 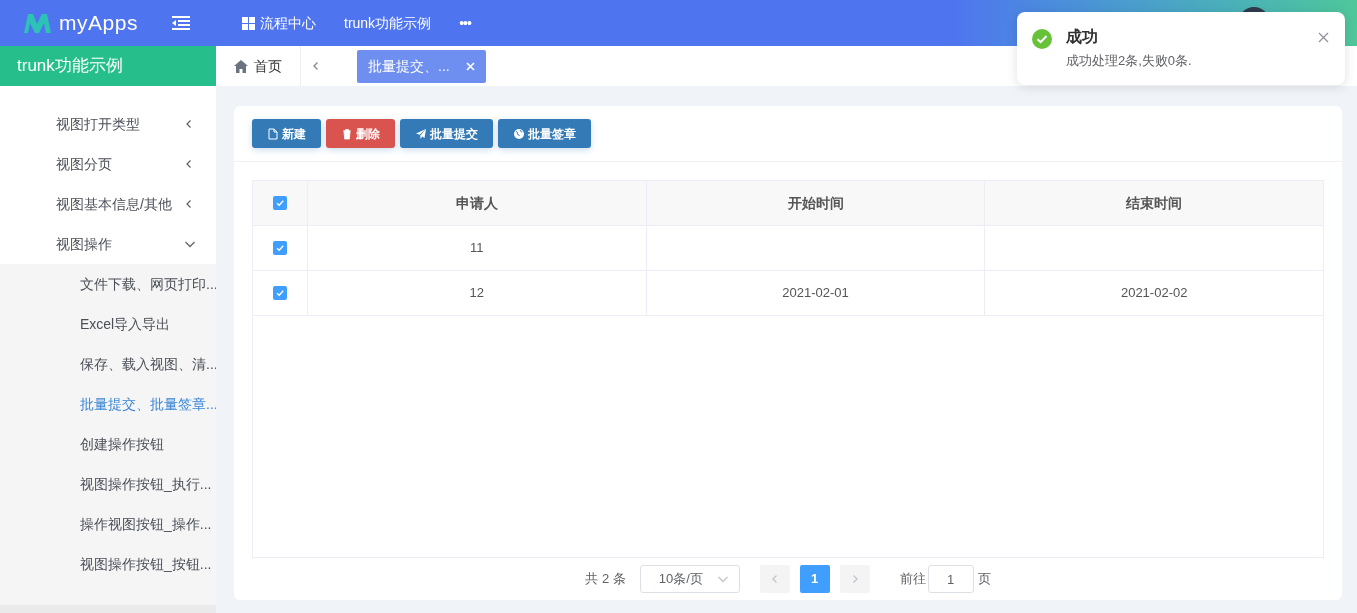 What do you see at coordinates (108, 204) in the screenshot?
I see `sidebar-menu-item: 视图基本信息/其他` at bounding box center [108, 204].